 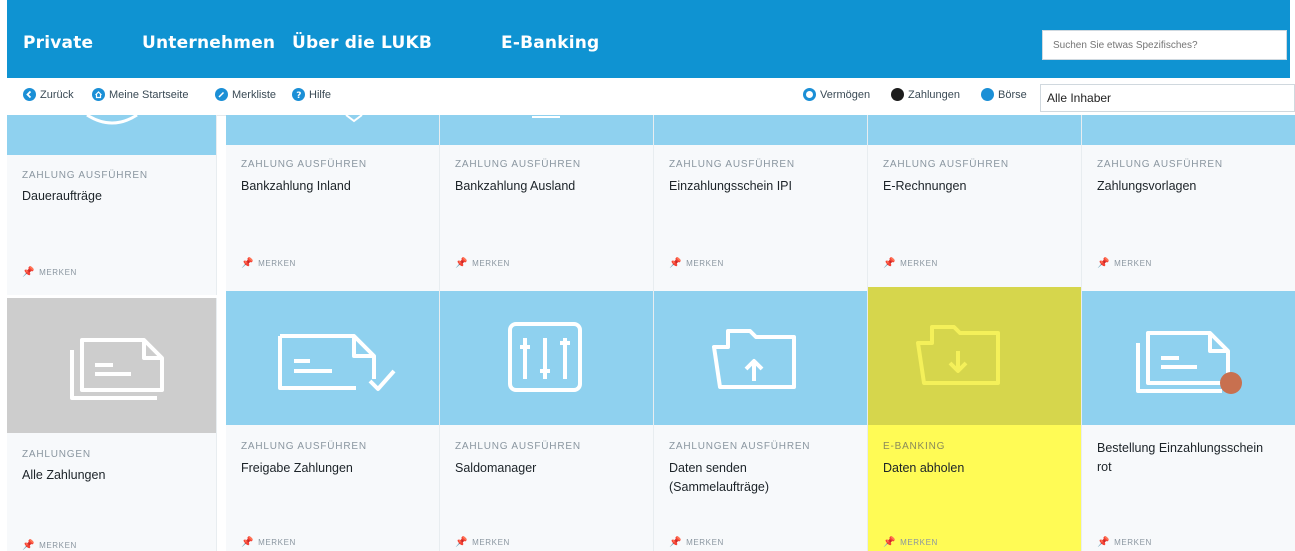 What do you see at coordinates (1167, 98) in the screenshot?
I see `owner-select: Alle Inhaber` at bounding box center [1167, 98].